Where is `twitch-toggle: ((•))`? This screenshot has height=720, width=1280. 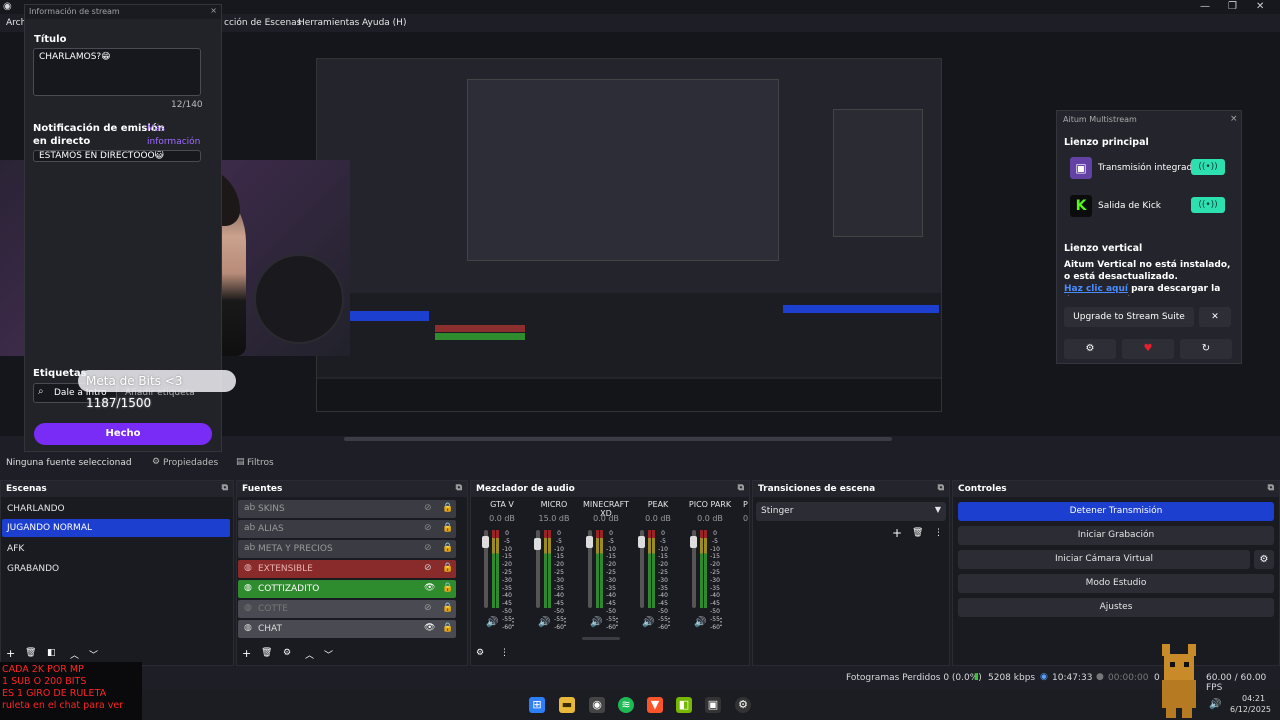 twitch-toggle: ((•)) is located at coordinates (1208, 167).